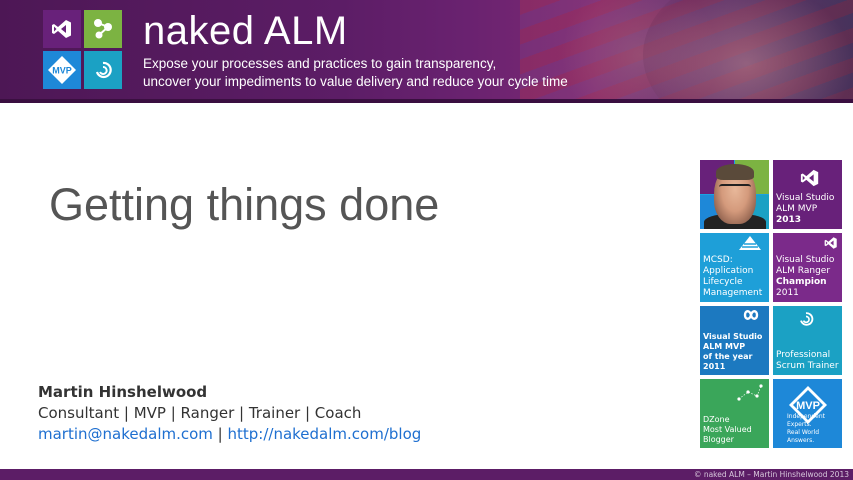 The width and height of the screenshot is (853, 480). I want to click on tile-line: Independent Experts., so click(806, 420).